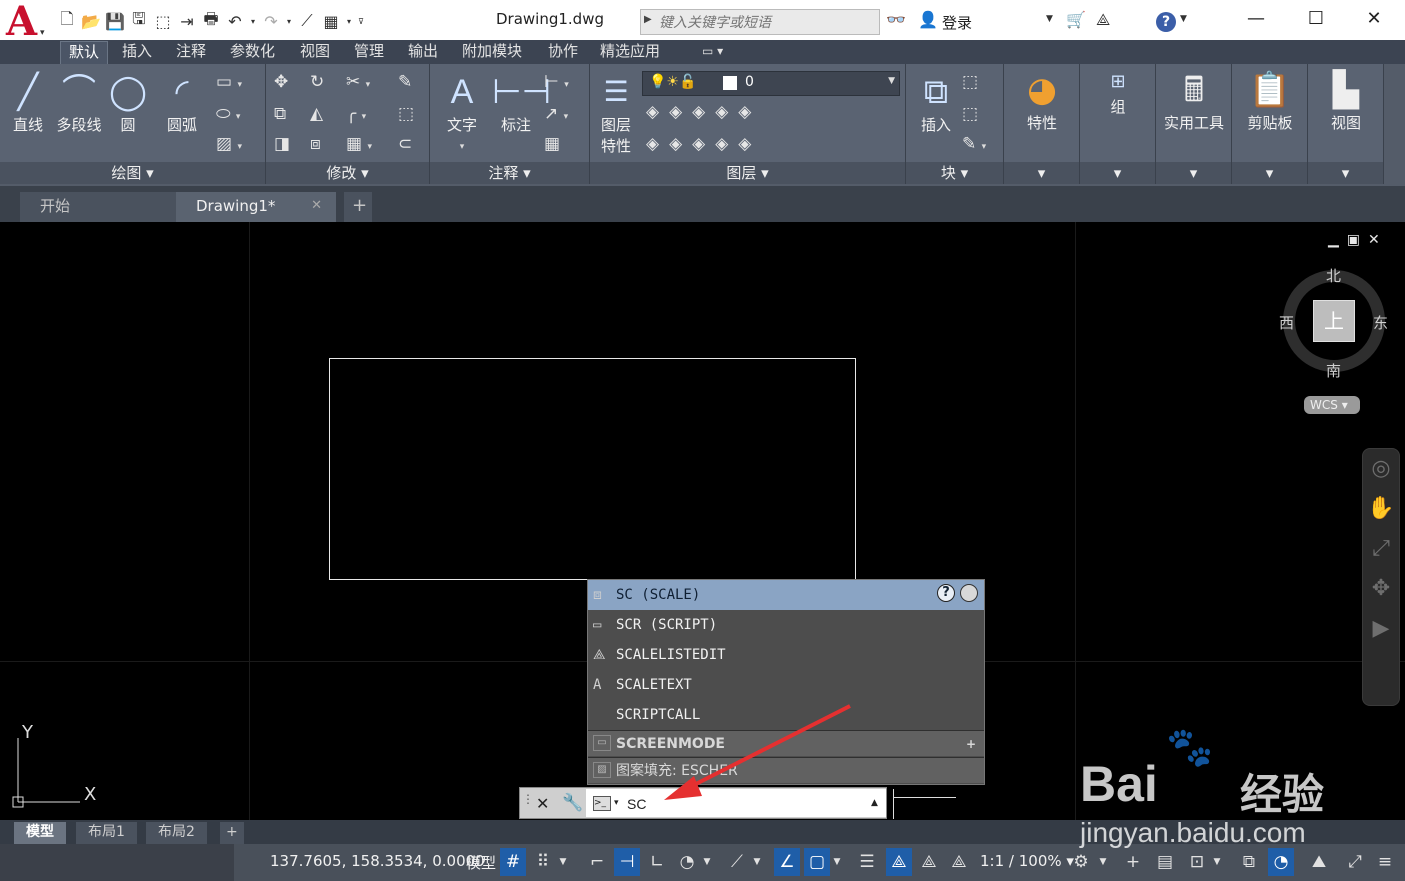 The image size is (1405, 881). What do you see at coordinates (191, 52) in the screenshot?
I see `tab-annotate: 注释` at bounding box center [191, 52].